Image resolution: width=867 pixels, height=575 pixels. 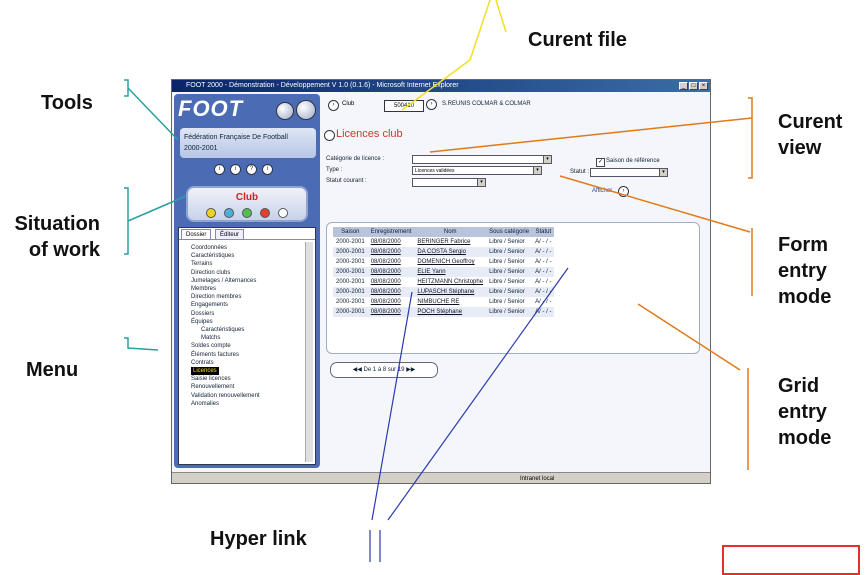 What do you see at coordinates (153, 114) in the screenshot?
I see `line-tools` at bounding box center [153, 114].